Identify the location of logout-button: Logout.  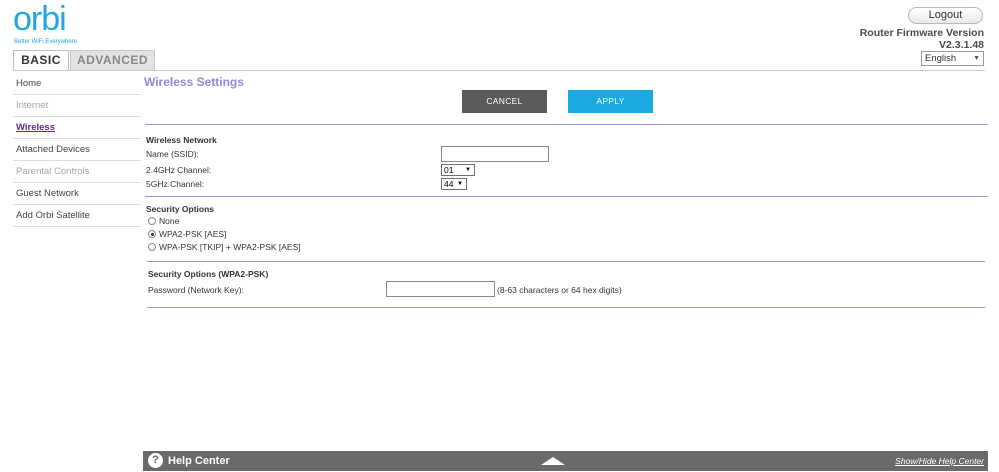
(945, 15).